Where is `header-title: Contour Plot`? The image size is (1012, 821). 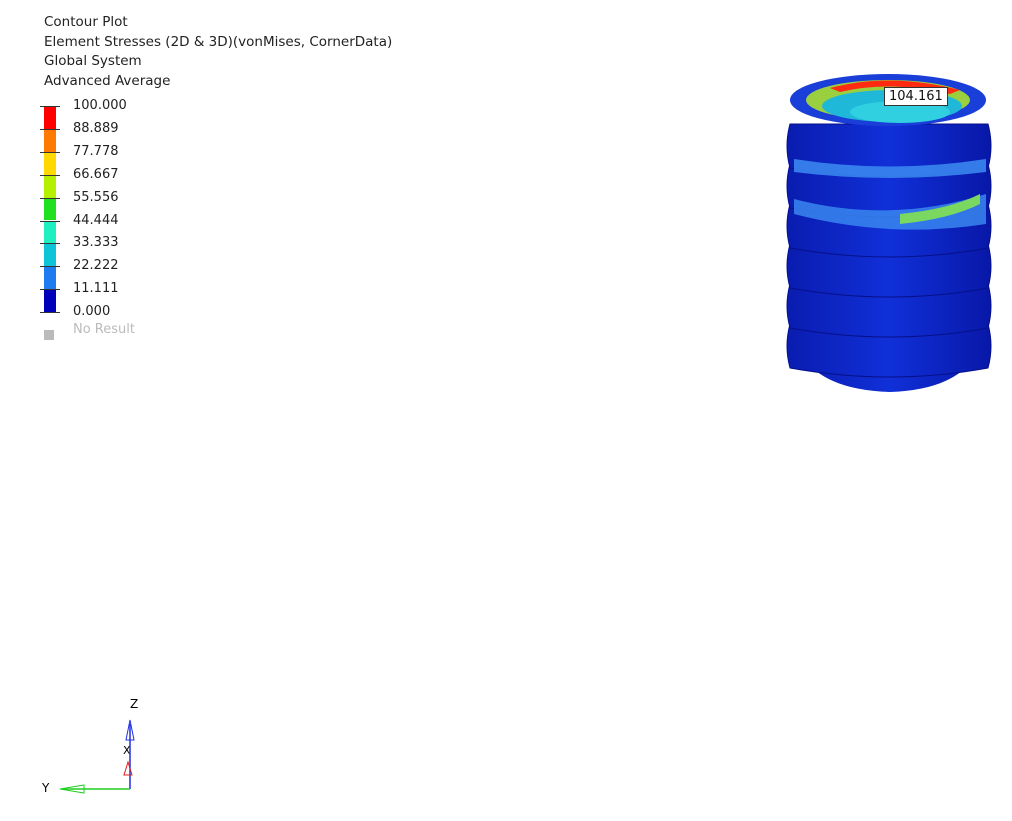
header-title: Contour Plot is located at coordinates (86, 22).